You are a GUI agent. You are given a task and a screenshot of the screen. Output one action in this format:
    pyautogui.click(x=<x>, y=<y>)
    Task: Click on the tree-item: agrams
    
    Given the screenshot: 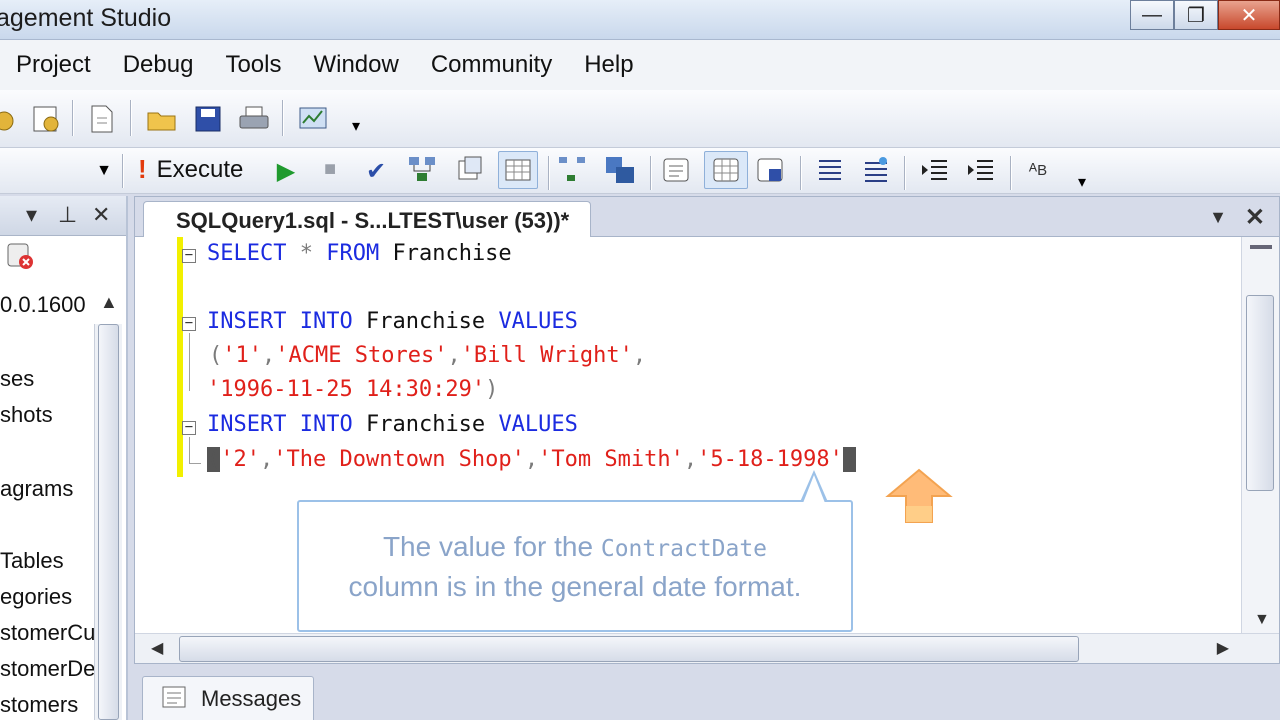 What is the action you would take?
    pyautogui.click(x=36, y=489)
    